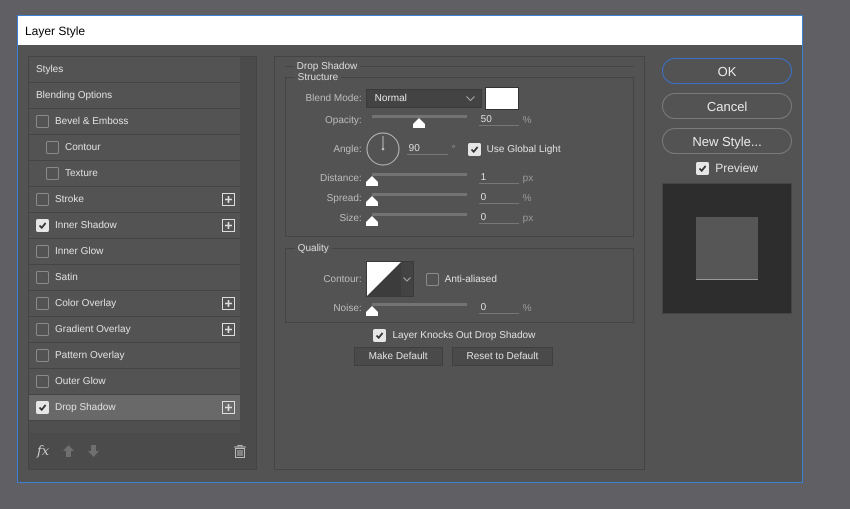 The image size is (850, 509). I want to click on field-label: Opacity:, so click(343, 120).